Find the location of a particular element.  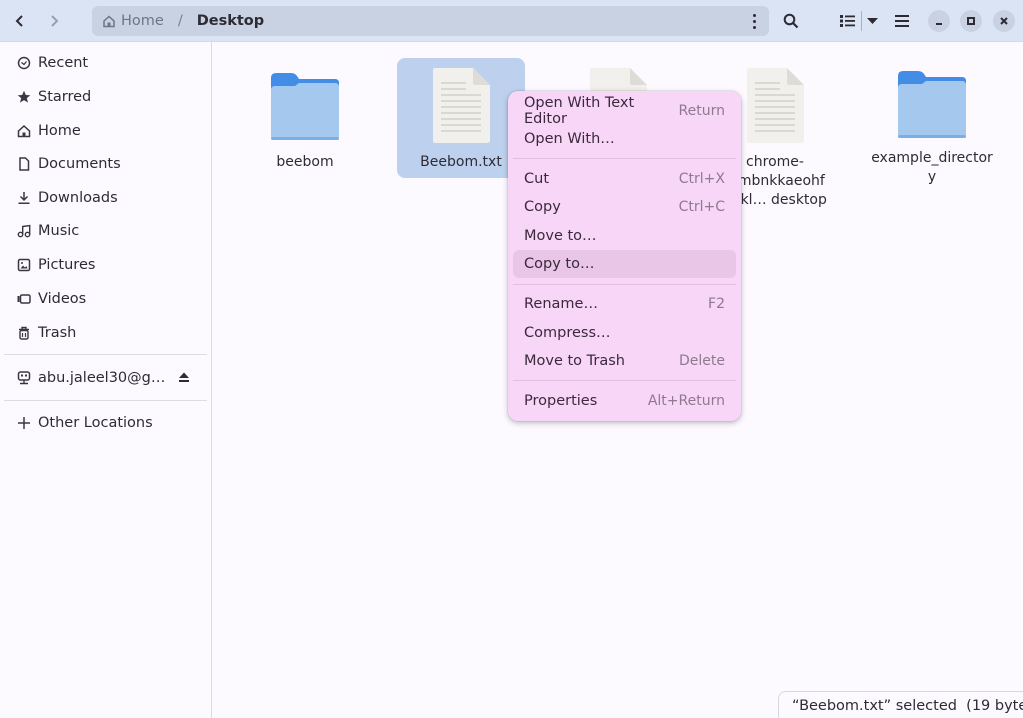

sidebar-item-label: Downloads is located at coordinates (78, 198).